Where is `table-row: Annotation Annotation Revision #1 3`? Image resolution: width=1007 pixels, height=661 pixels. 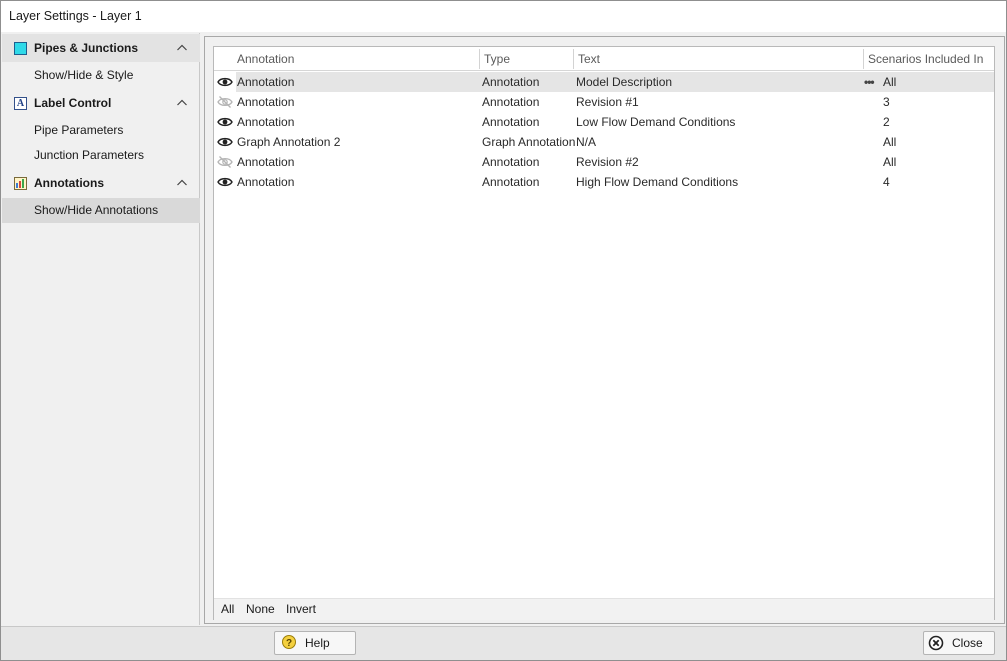 table-row: Annotation Annotation Revision #1 3 is located at coordinates (604, 102).